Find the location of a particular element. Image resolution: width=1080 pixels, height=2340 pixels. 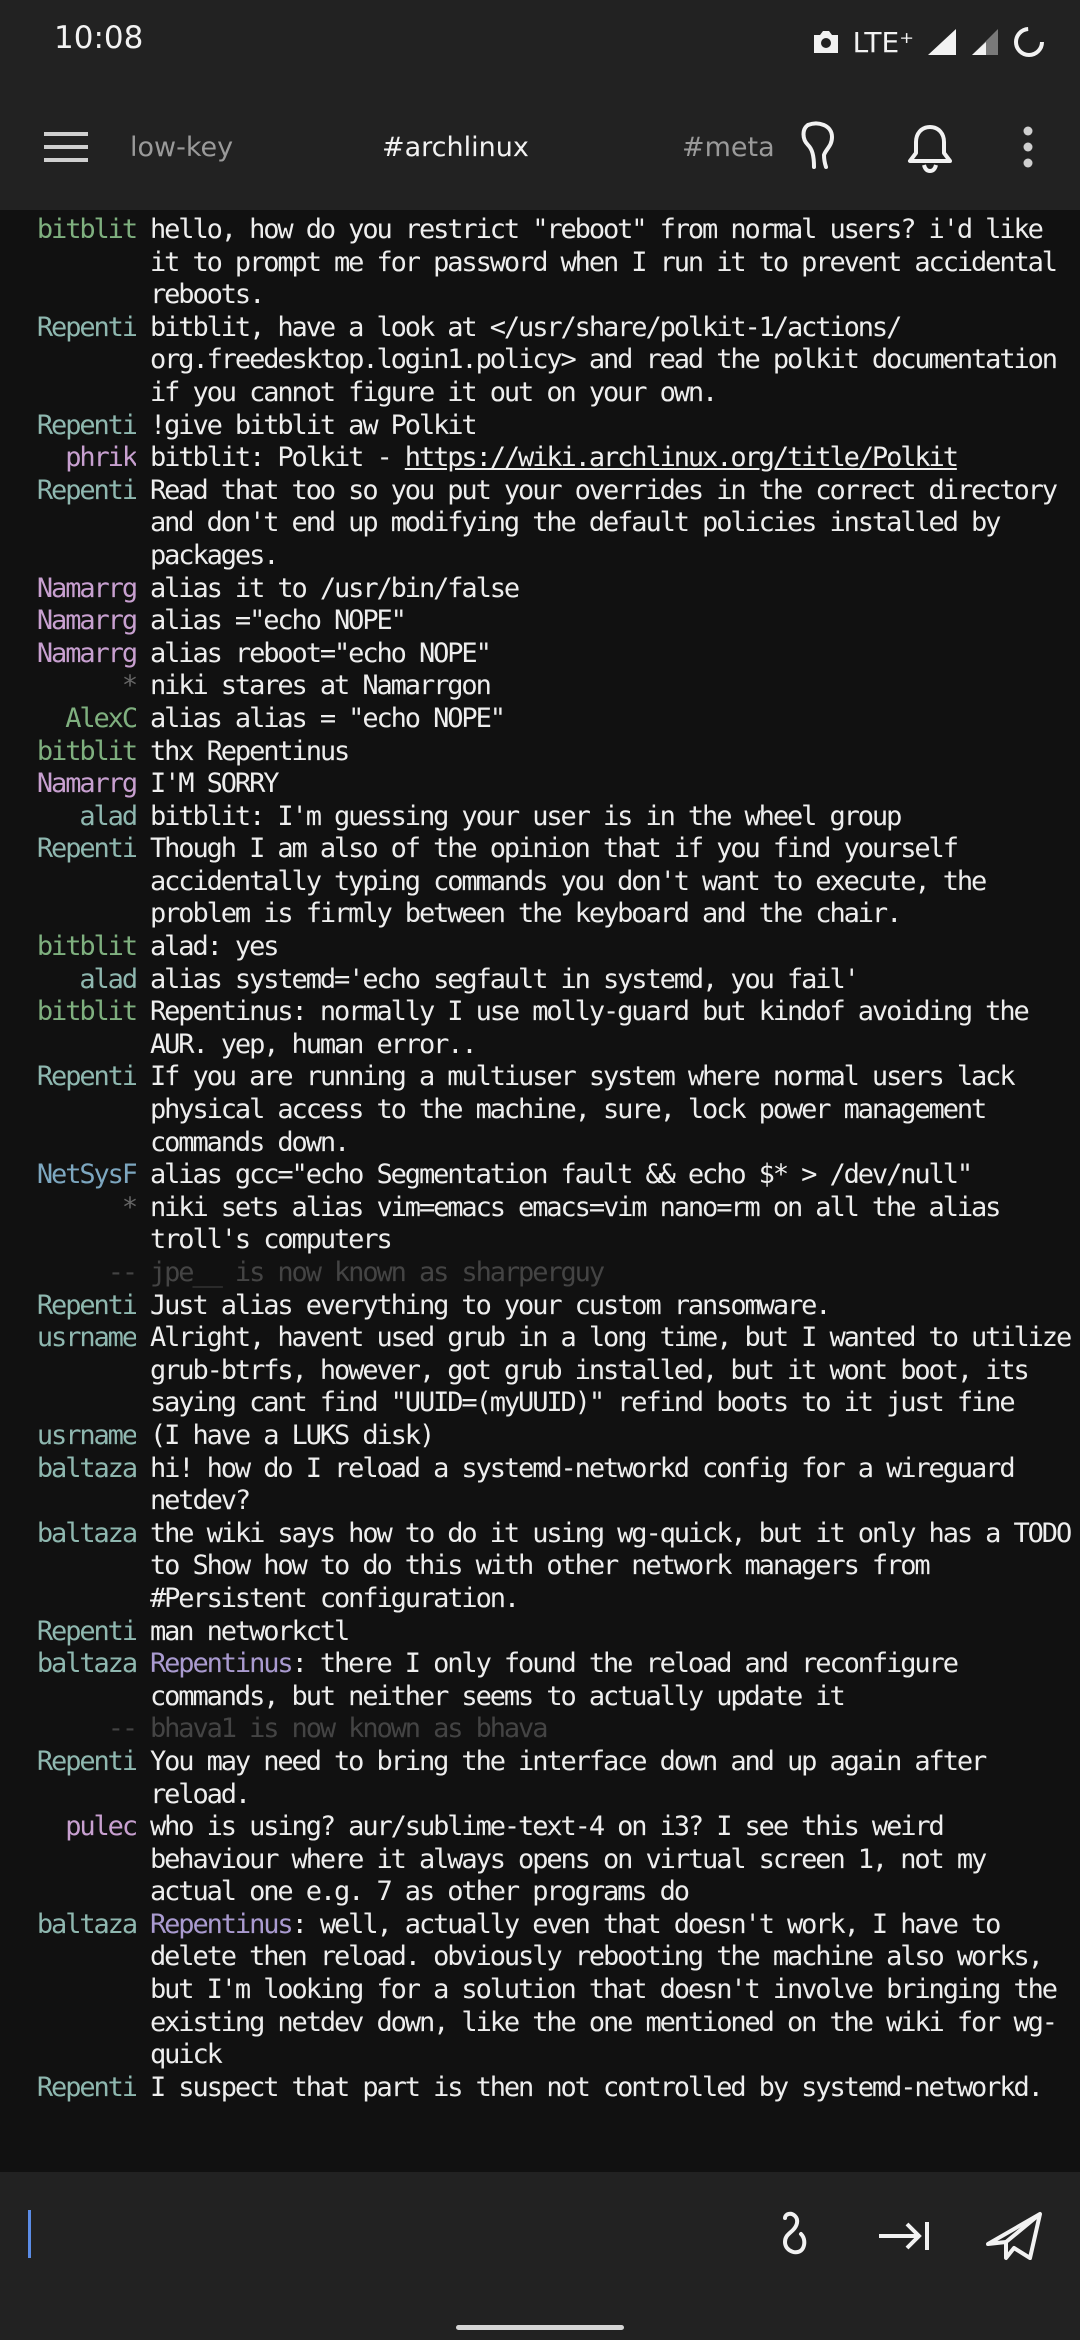

message-text: alias reboot="echo NOPE" is located at coordinates (321, 653).